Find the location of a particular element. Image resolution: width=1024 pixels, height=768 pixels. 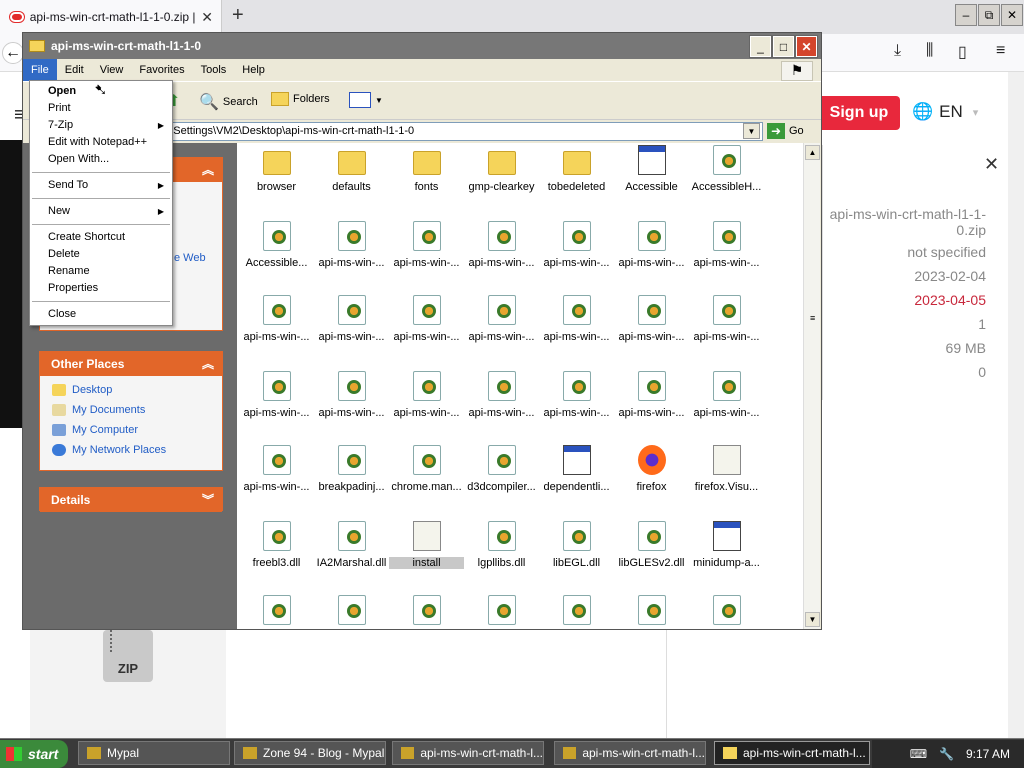

scroll-grip-icon: ≡ is located at coordinates (812, 318).